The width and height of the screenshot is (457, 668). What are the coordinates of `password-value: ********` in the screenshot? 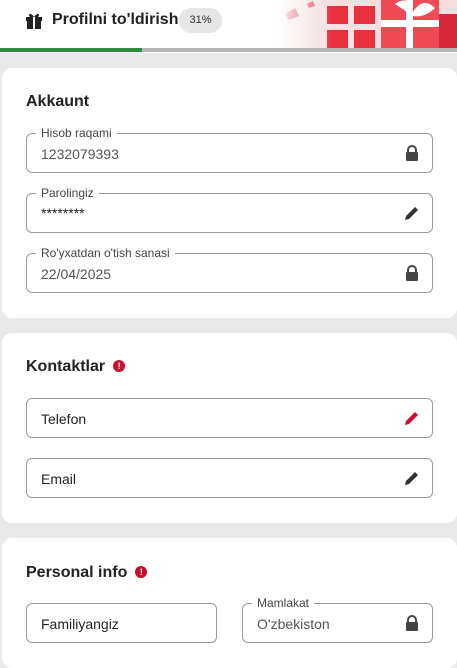 It's located at (63, 213).